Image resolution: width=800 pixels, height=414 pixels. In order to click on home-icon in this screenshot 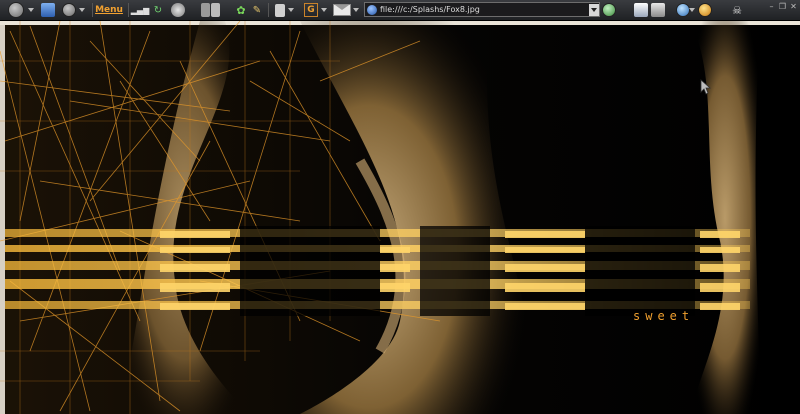, I will do `click(48, 10)`.